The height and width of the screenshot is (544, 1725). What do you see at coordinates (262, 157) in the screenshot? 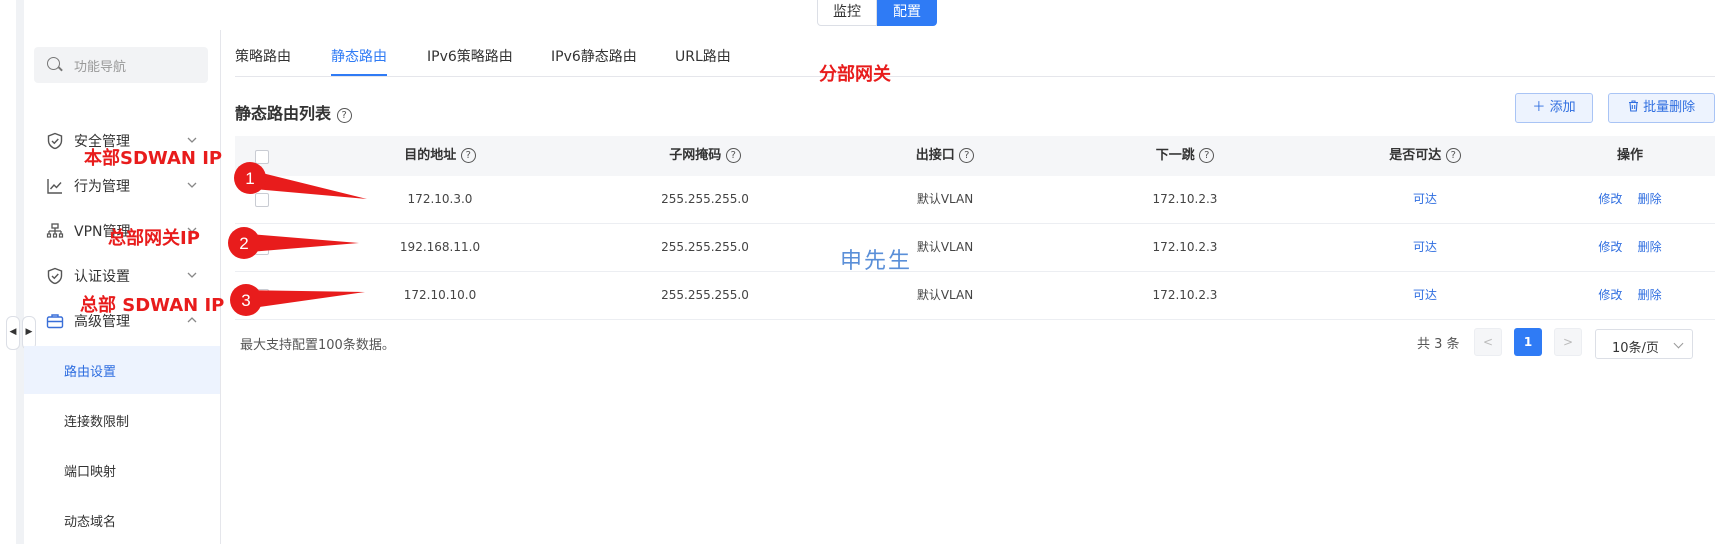
I see `select-all-checkbox` at bounding box center [262, 157].